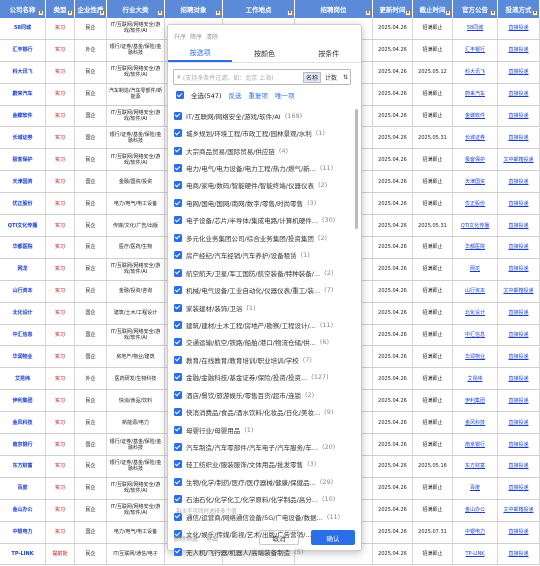 This screenshot has height=566, width=540. What do you see at coordinates (475, 444) in the screenshot?
I see `notice-cell: 南京银行` at bounding box center [475, 444].